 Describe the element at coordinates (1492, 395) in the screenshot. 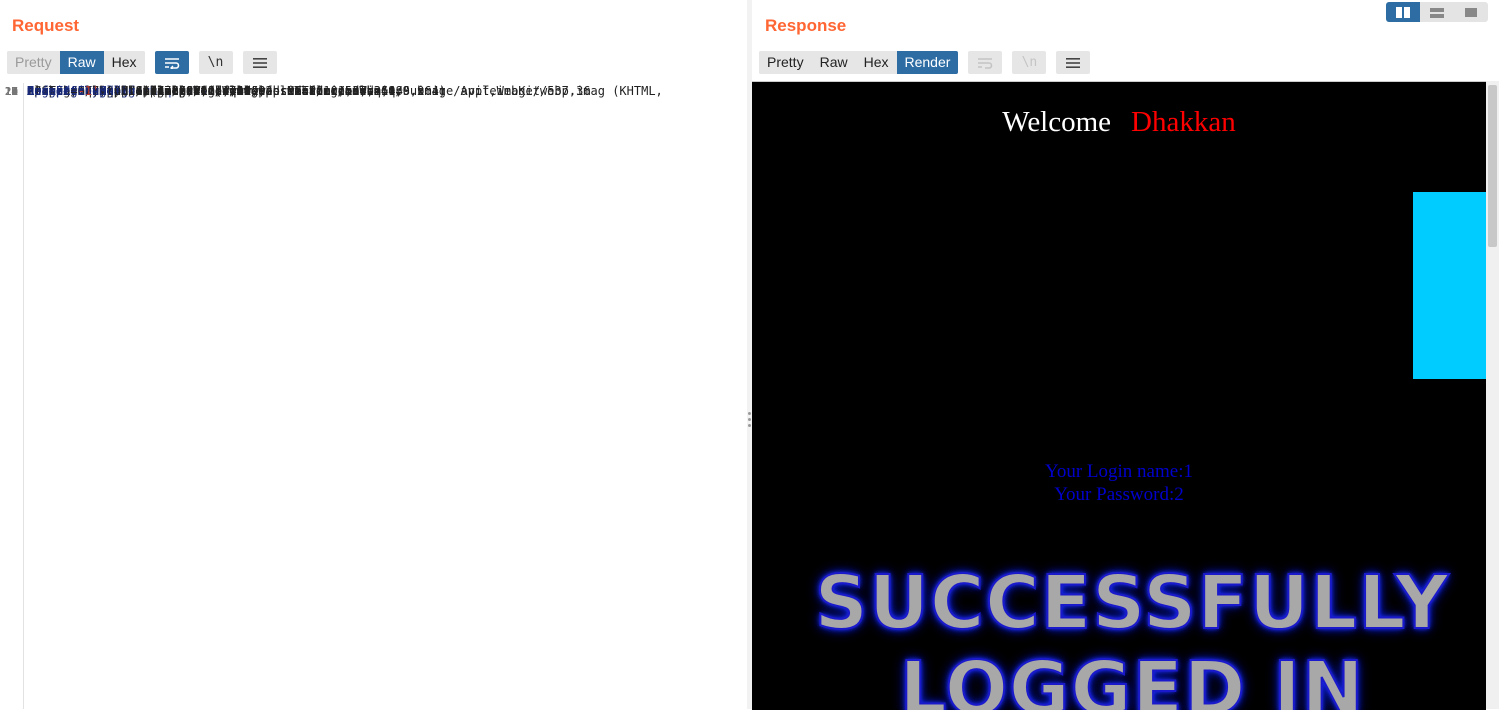

I see `render-scrollbar` at that location.